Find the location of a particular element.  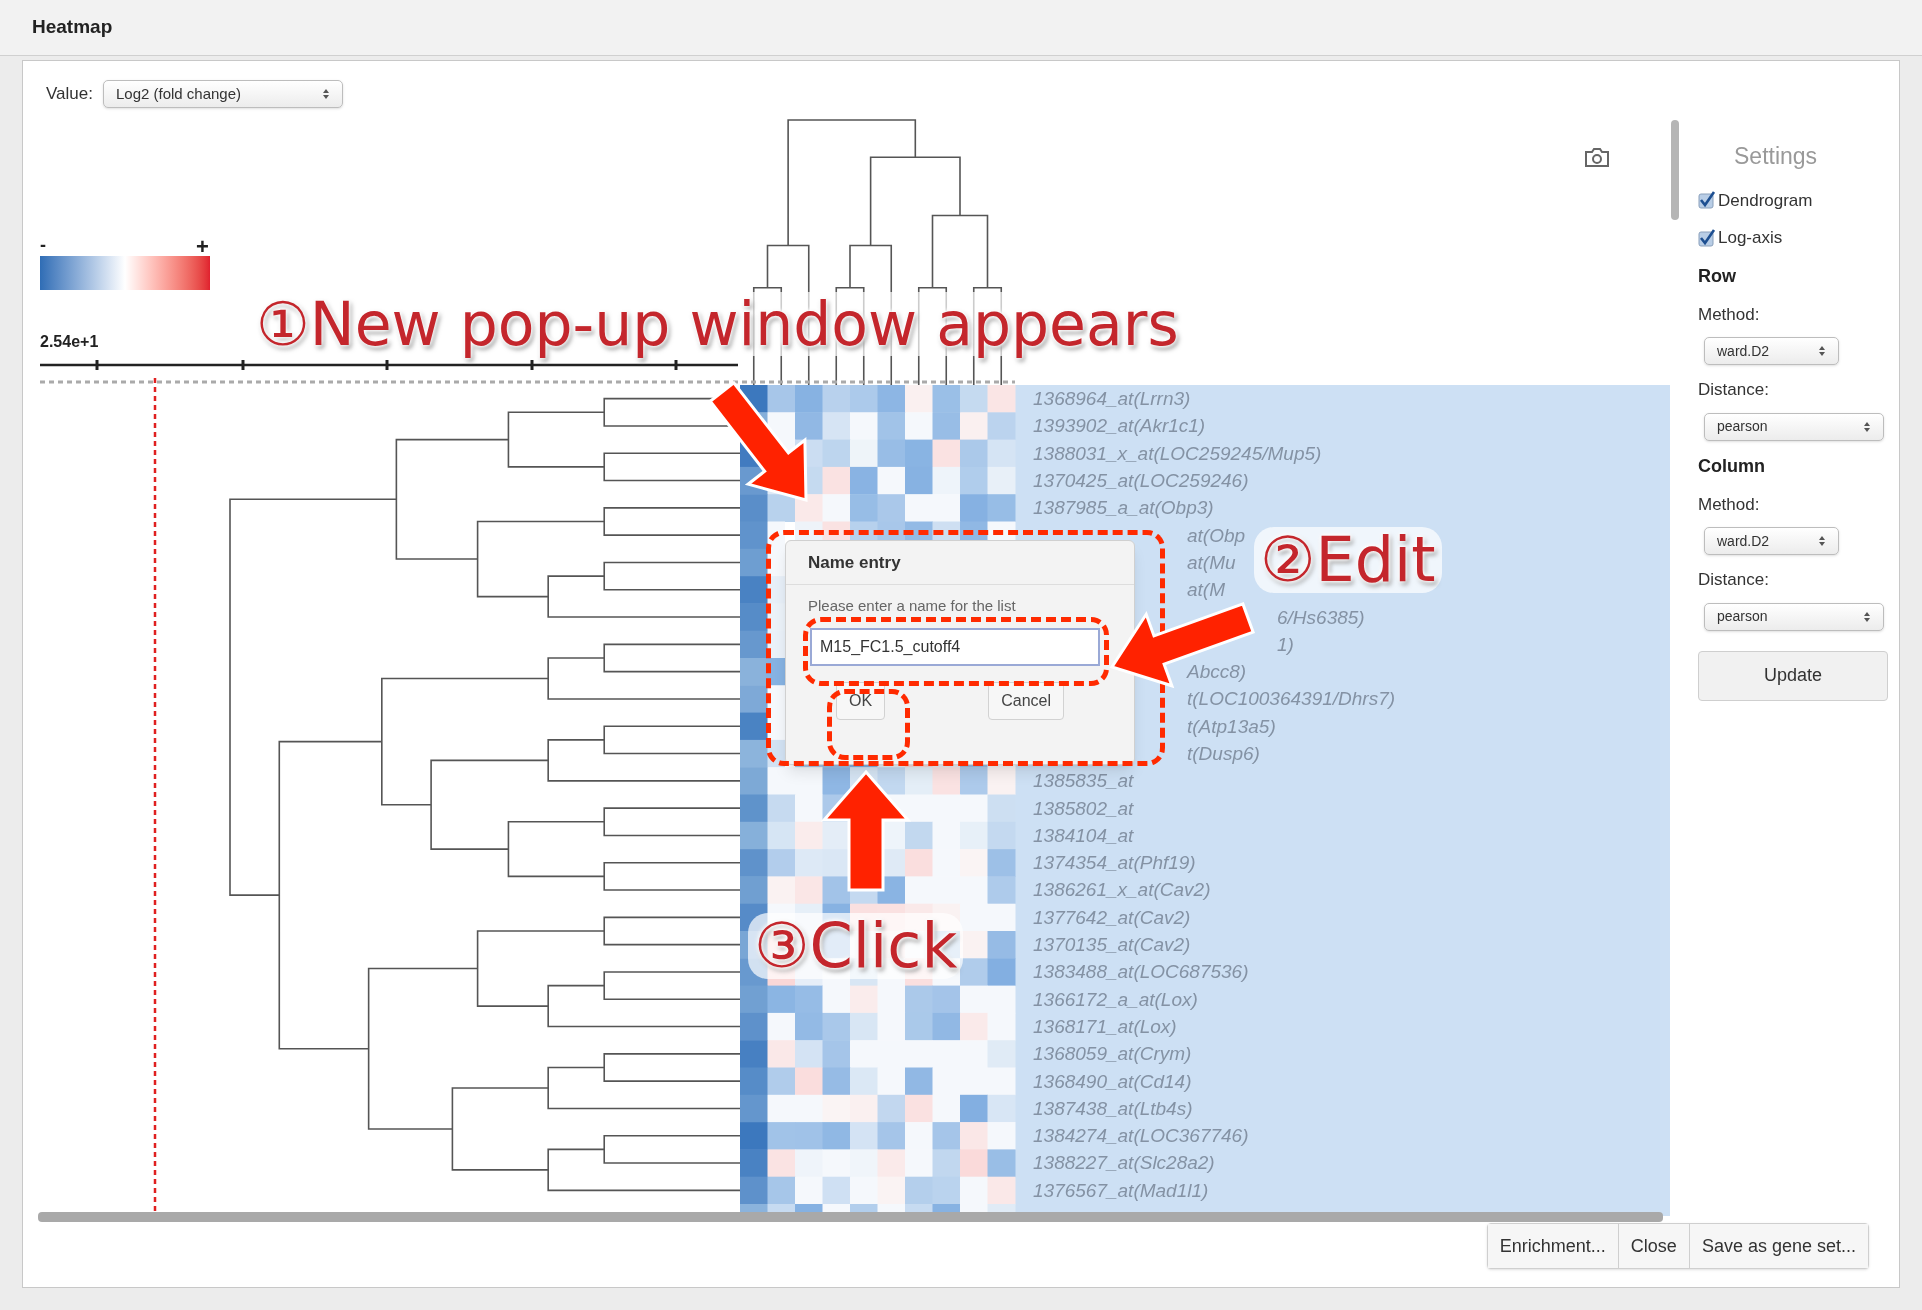

footer-button: Close is located at coordinates (1653, 1246).